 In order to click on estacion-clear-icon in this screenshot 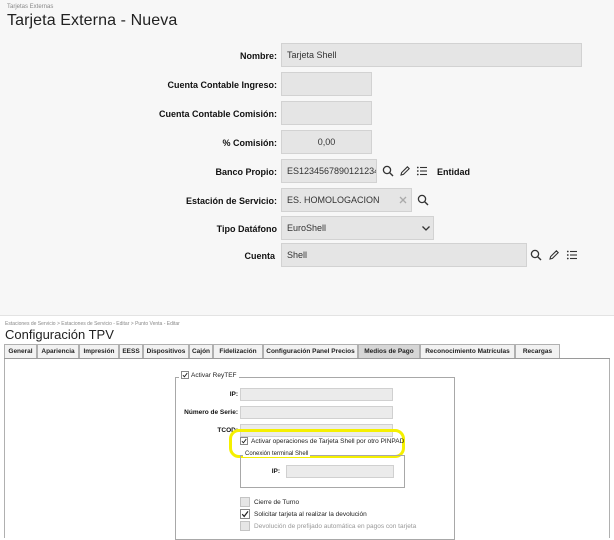, I will do `click(403, 200)`.